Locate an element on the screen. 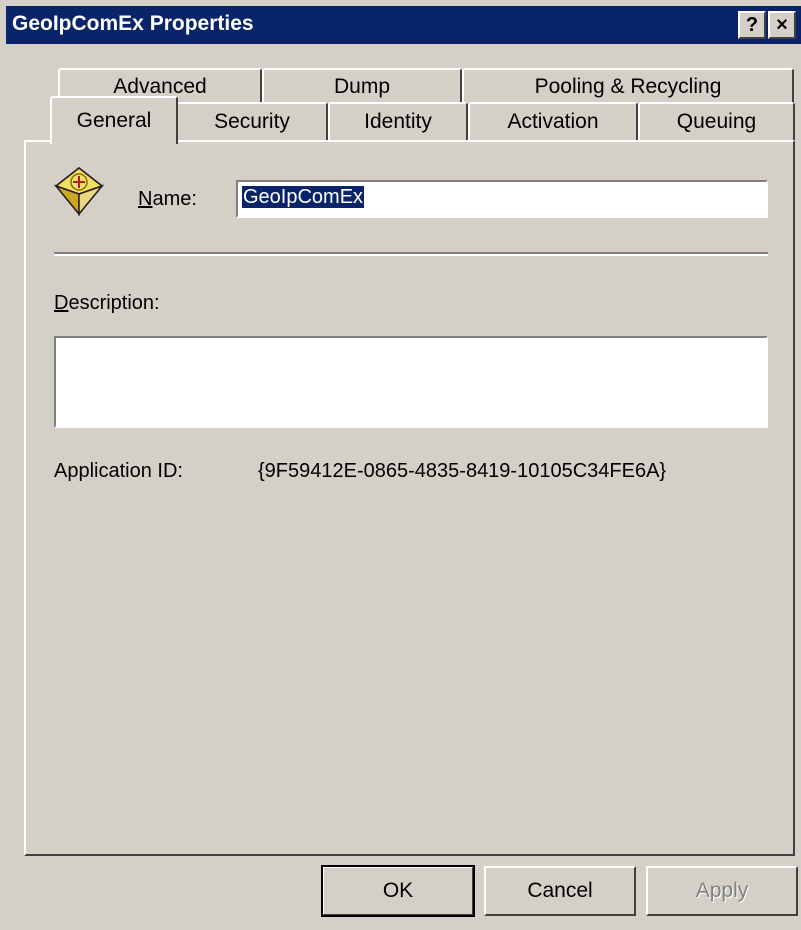 This screenshot has width=801, height=930. tab-dump: Dump is located at coordinates (362, 86).